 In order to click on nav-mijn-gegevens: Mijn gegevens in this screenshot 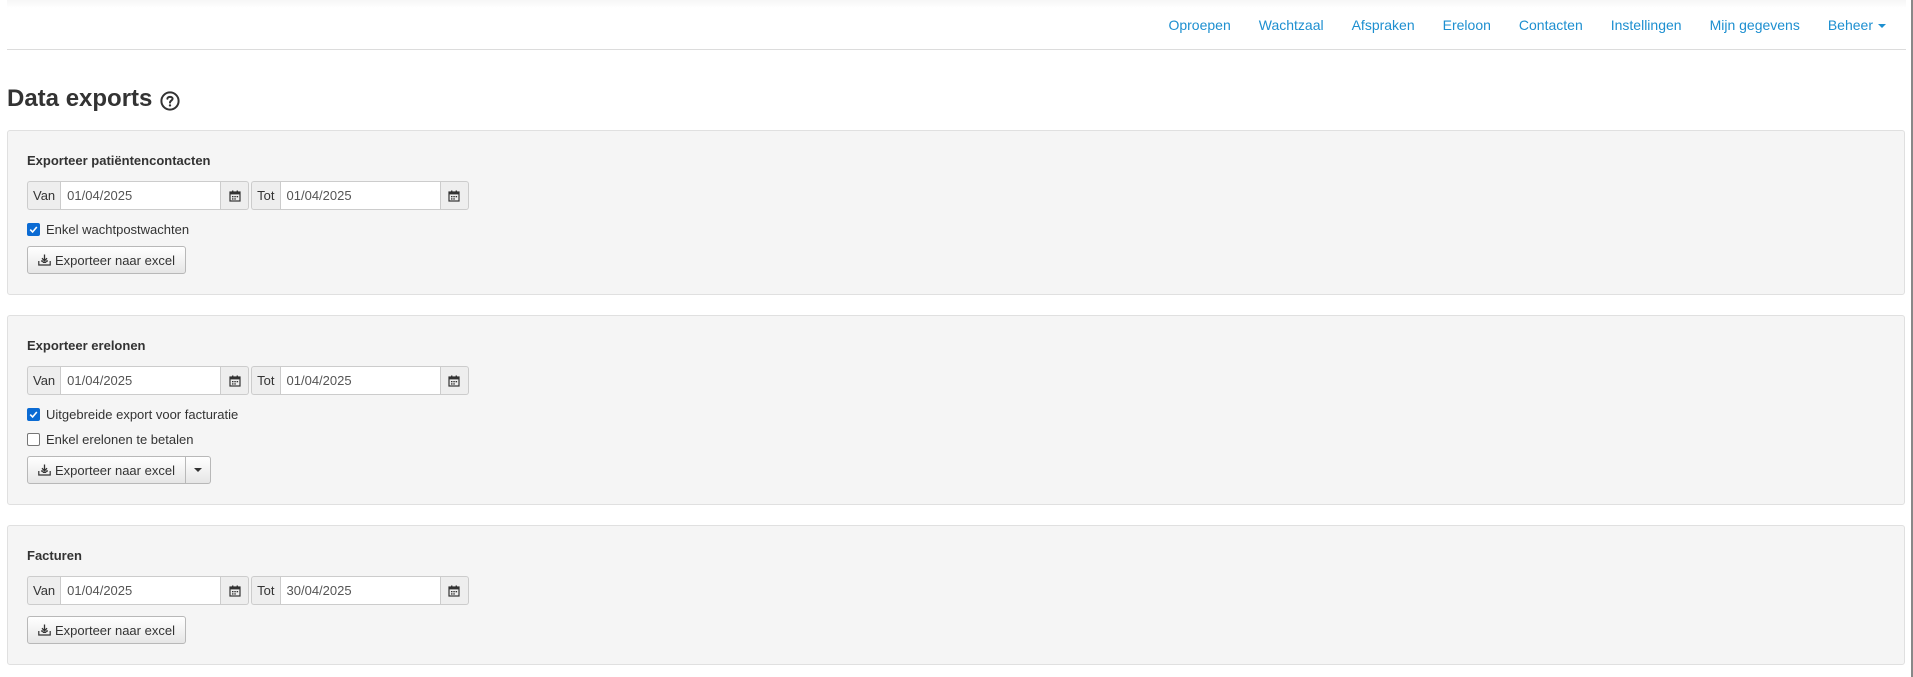, I will do `click(1755, 25)`.